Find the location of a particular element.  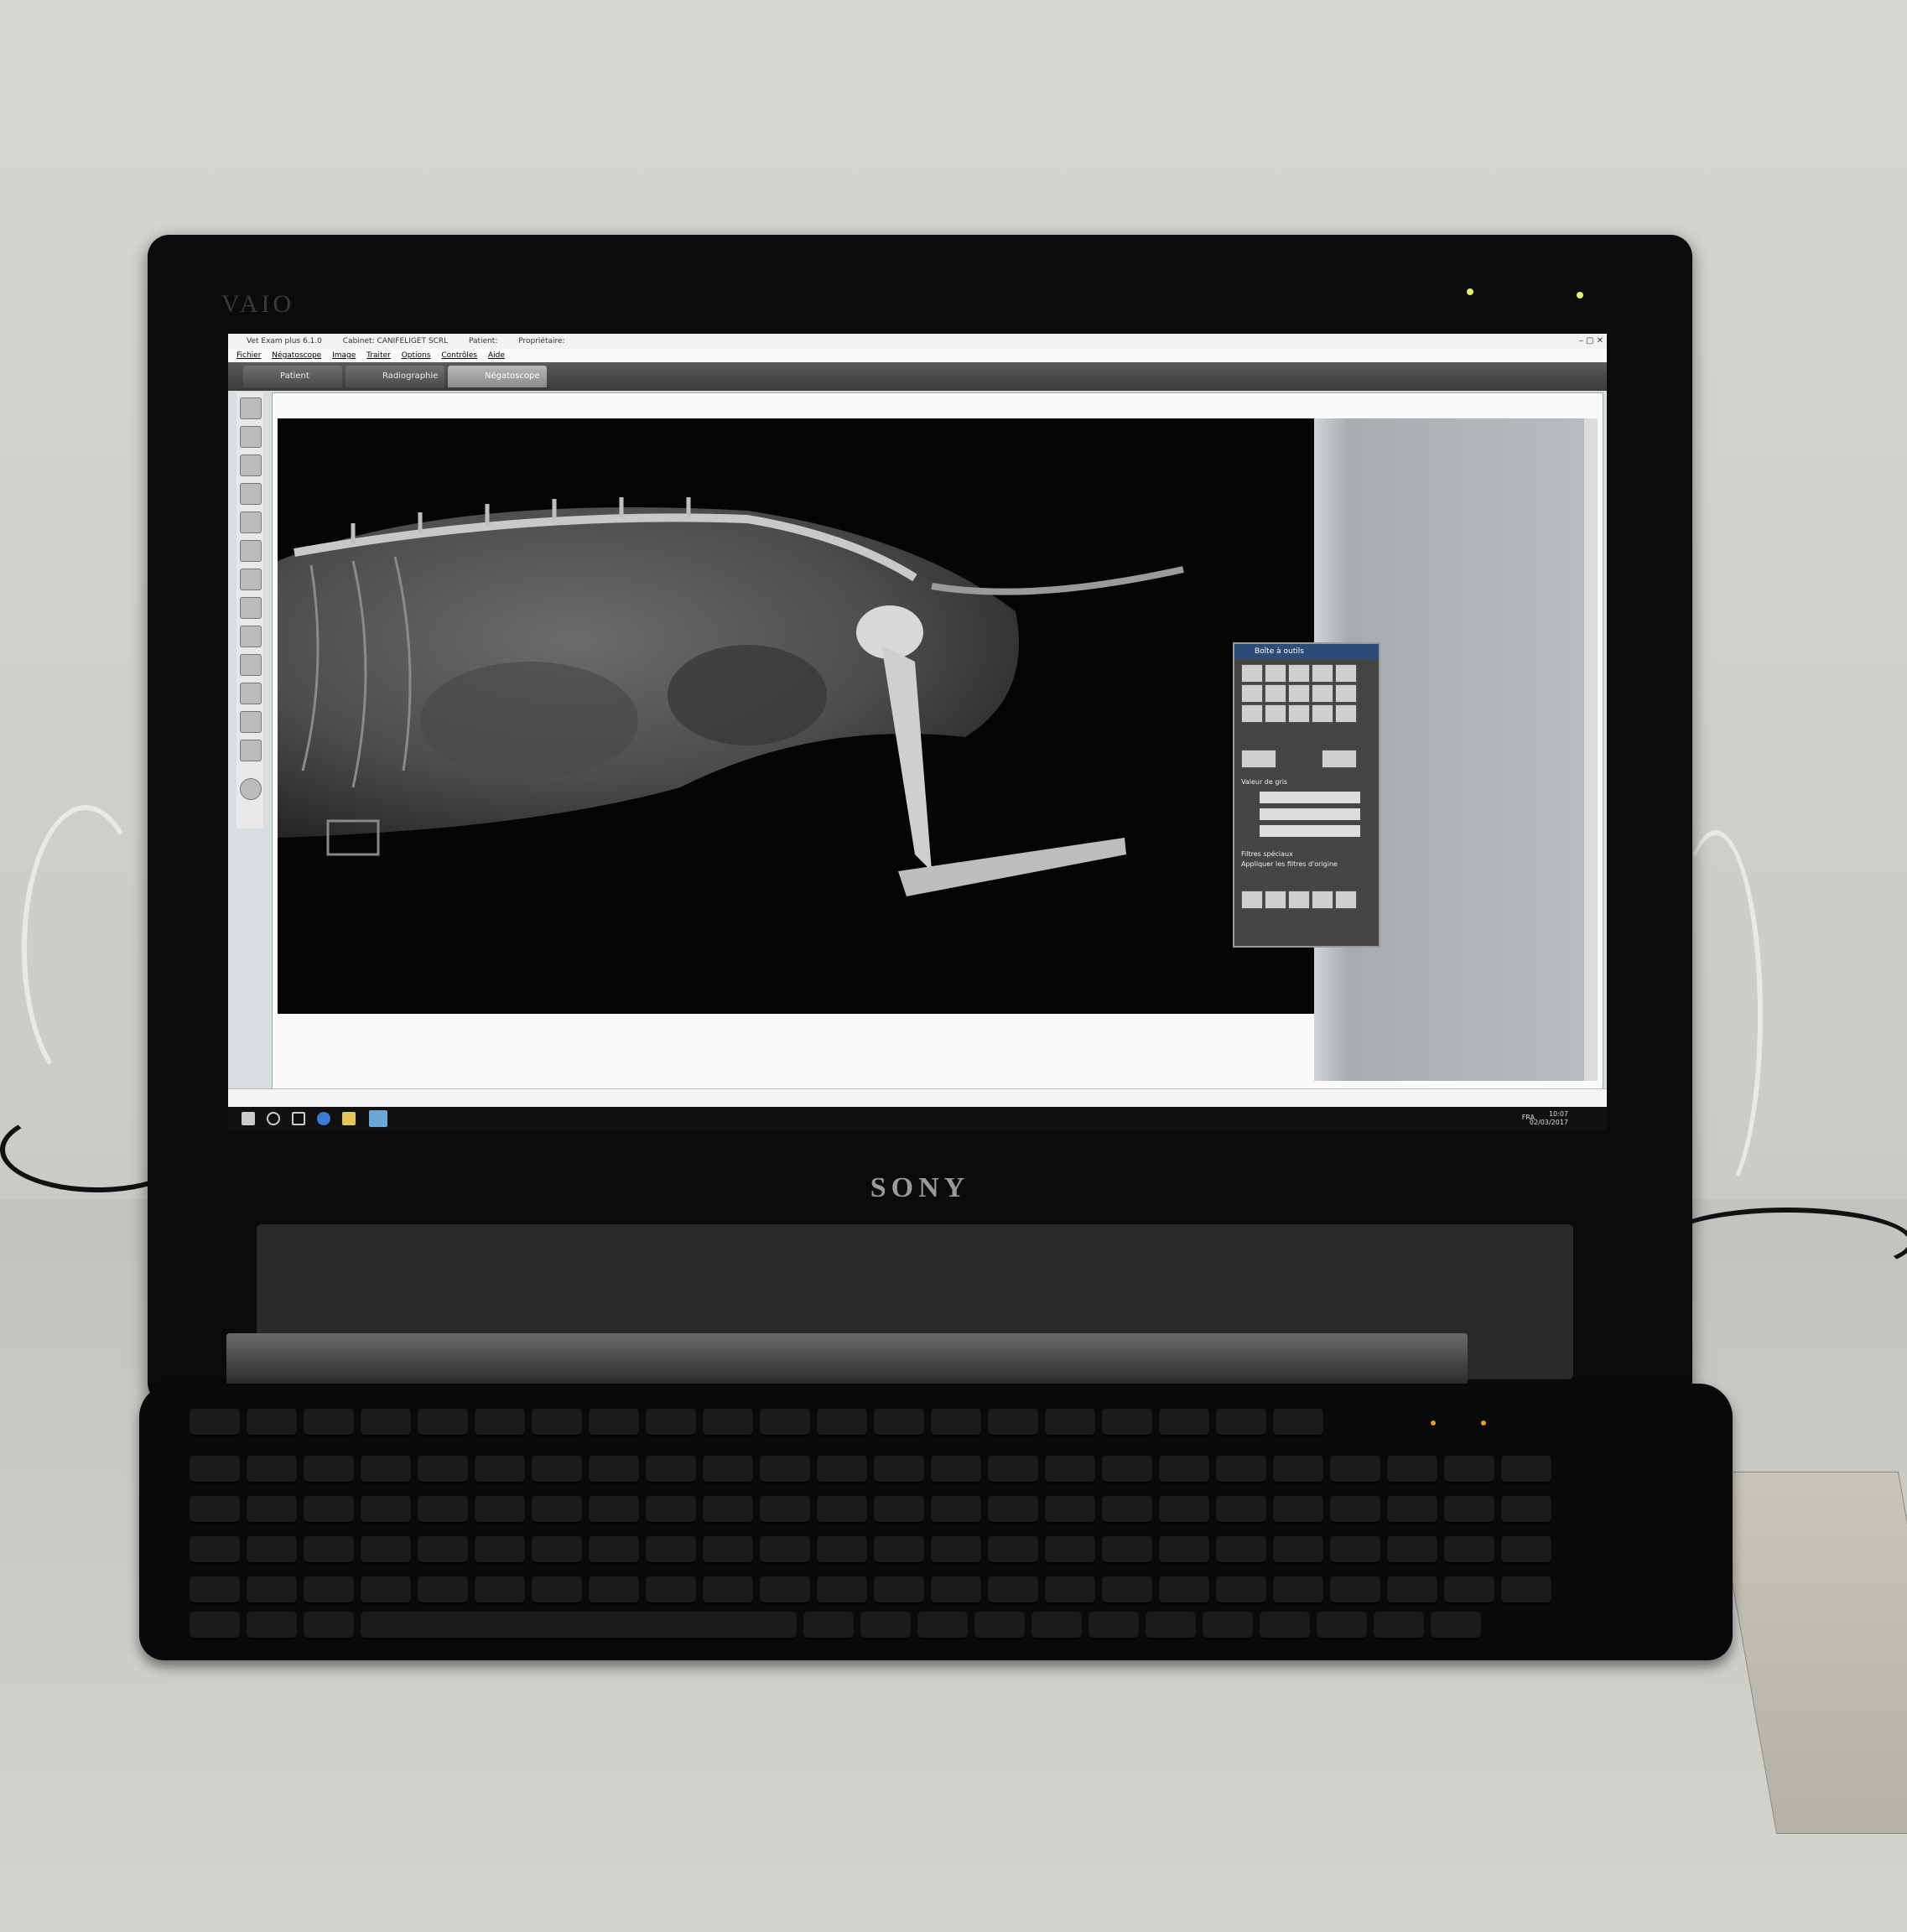

zoom-icon is located at coordinates (251, 579).